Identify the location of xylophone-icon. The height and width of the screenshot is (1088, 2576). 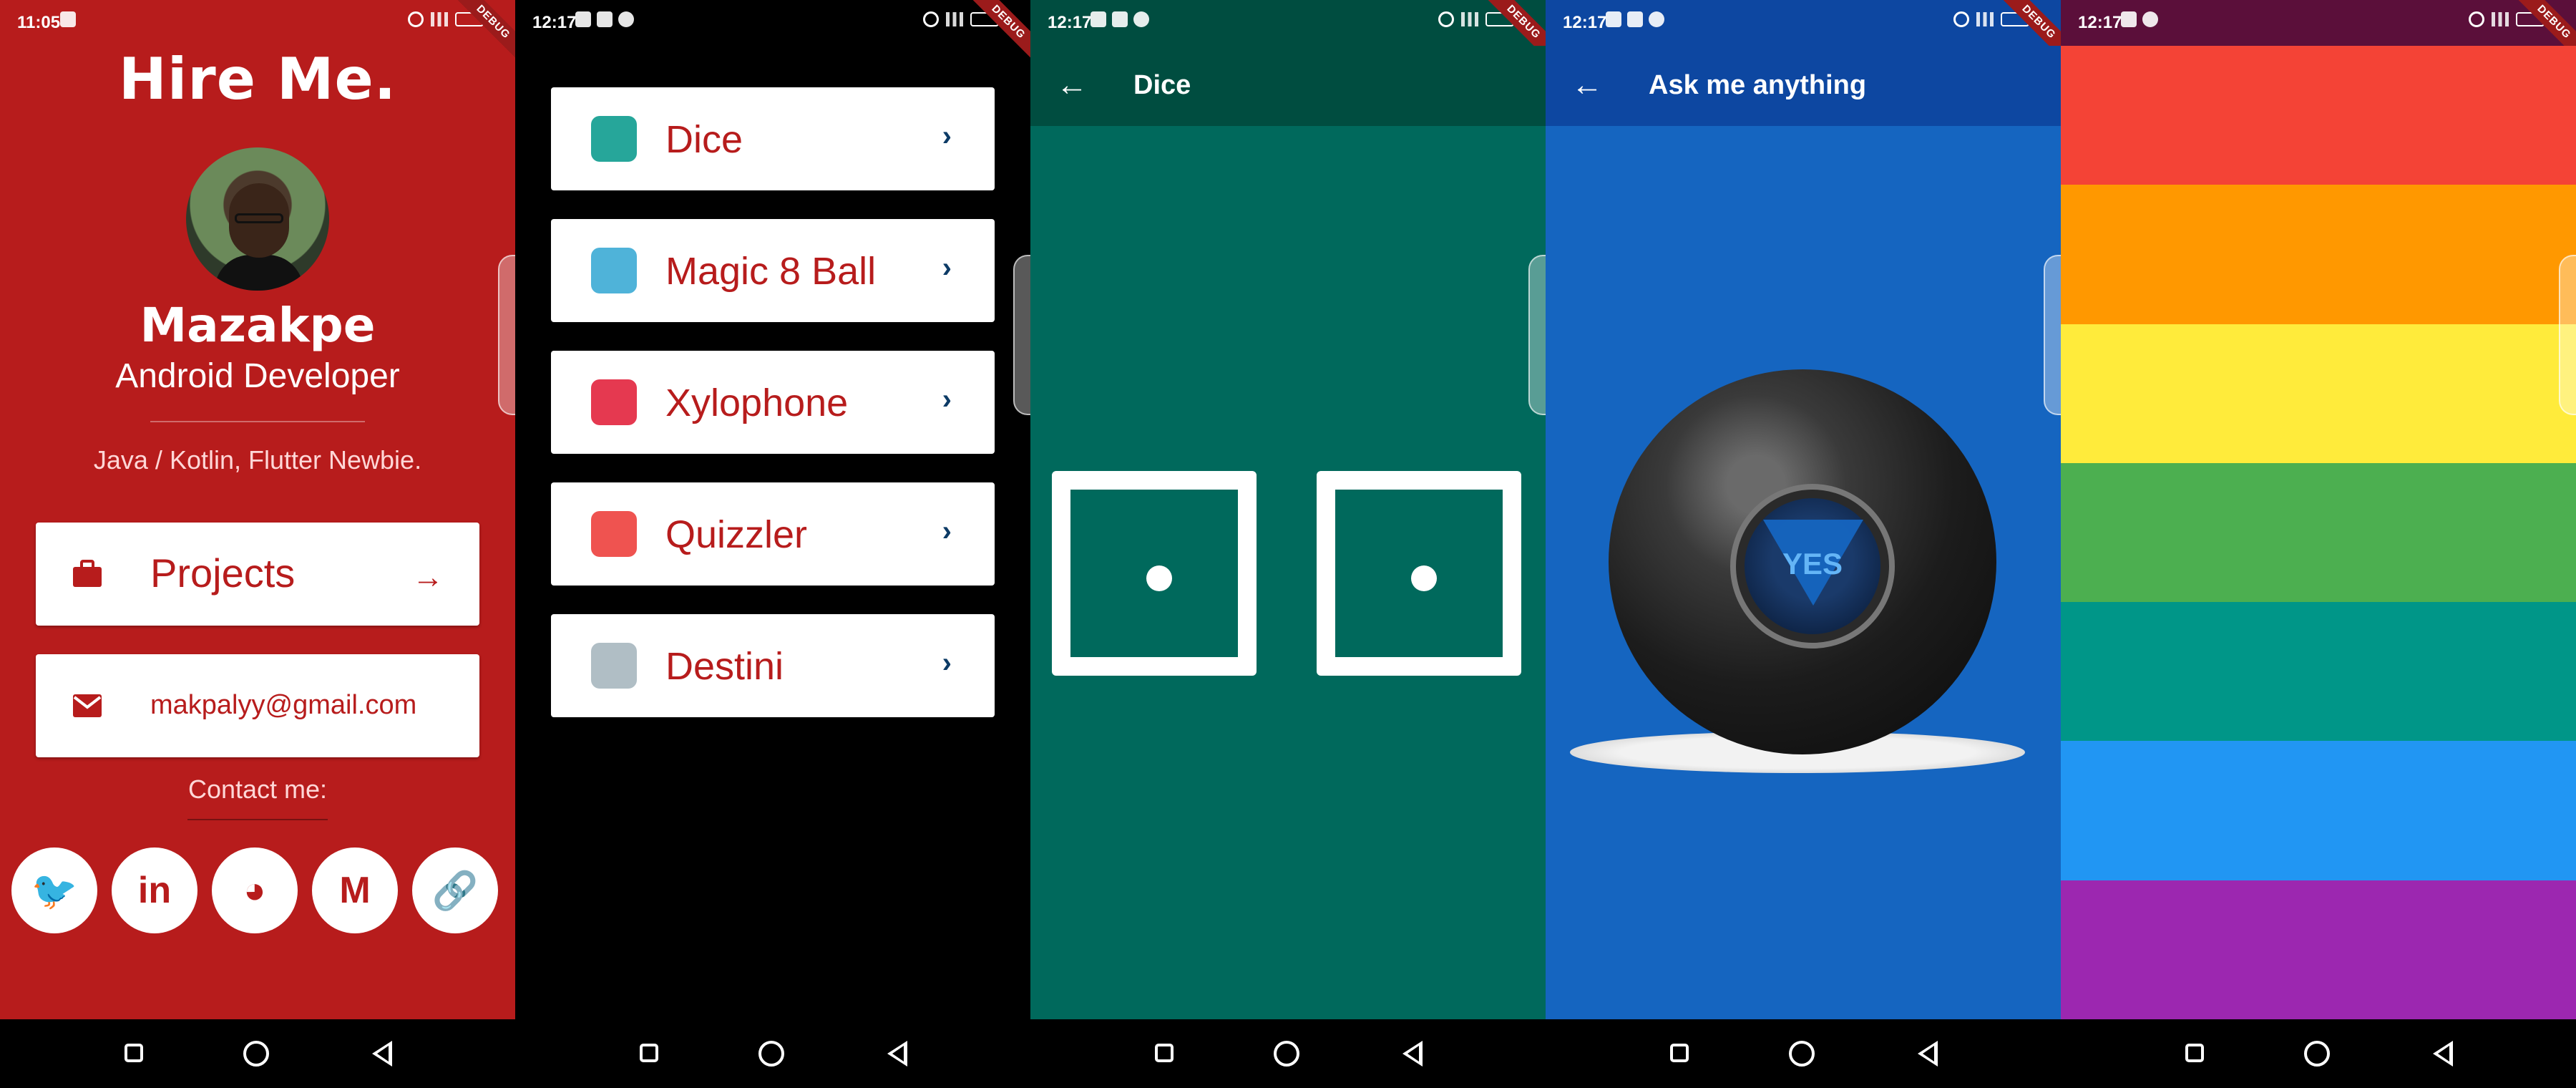
(614, 402).